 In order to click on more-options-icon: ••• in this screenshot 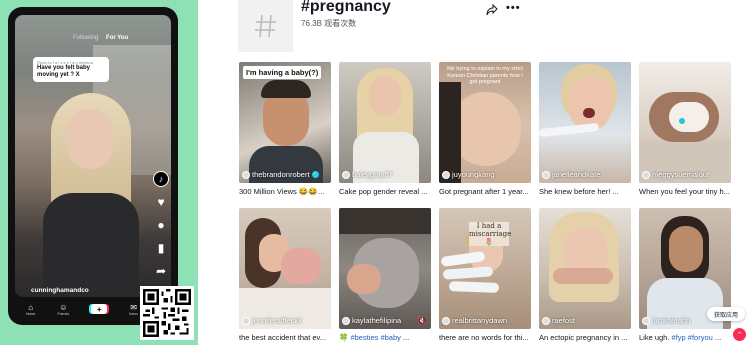, I will do `click(513, 8)`.